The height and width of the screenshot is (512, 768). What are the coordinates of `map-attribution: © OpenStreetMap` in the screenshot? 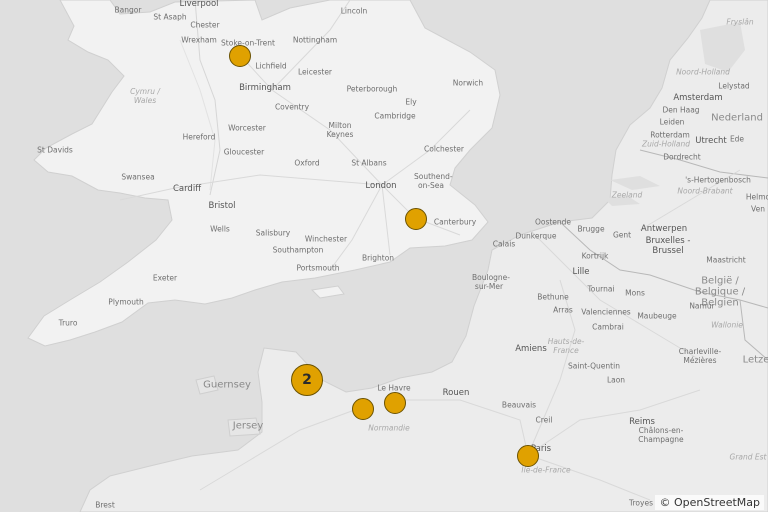 It's located at (709, 502).